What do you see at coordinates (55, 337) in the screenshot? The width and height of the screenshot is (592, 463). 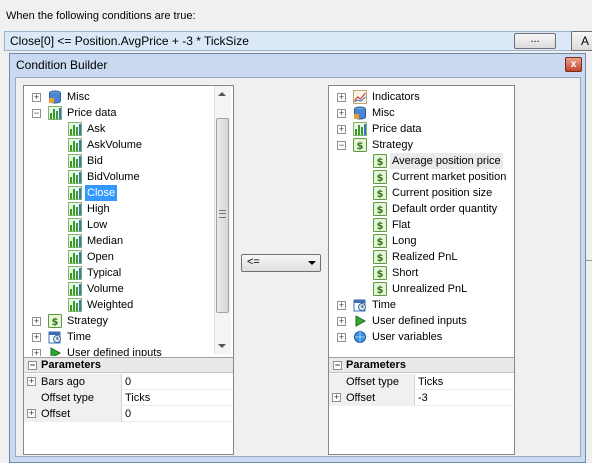 I see `calendar-icon` at bounding box center [55, 337].